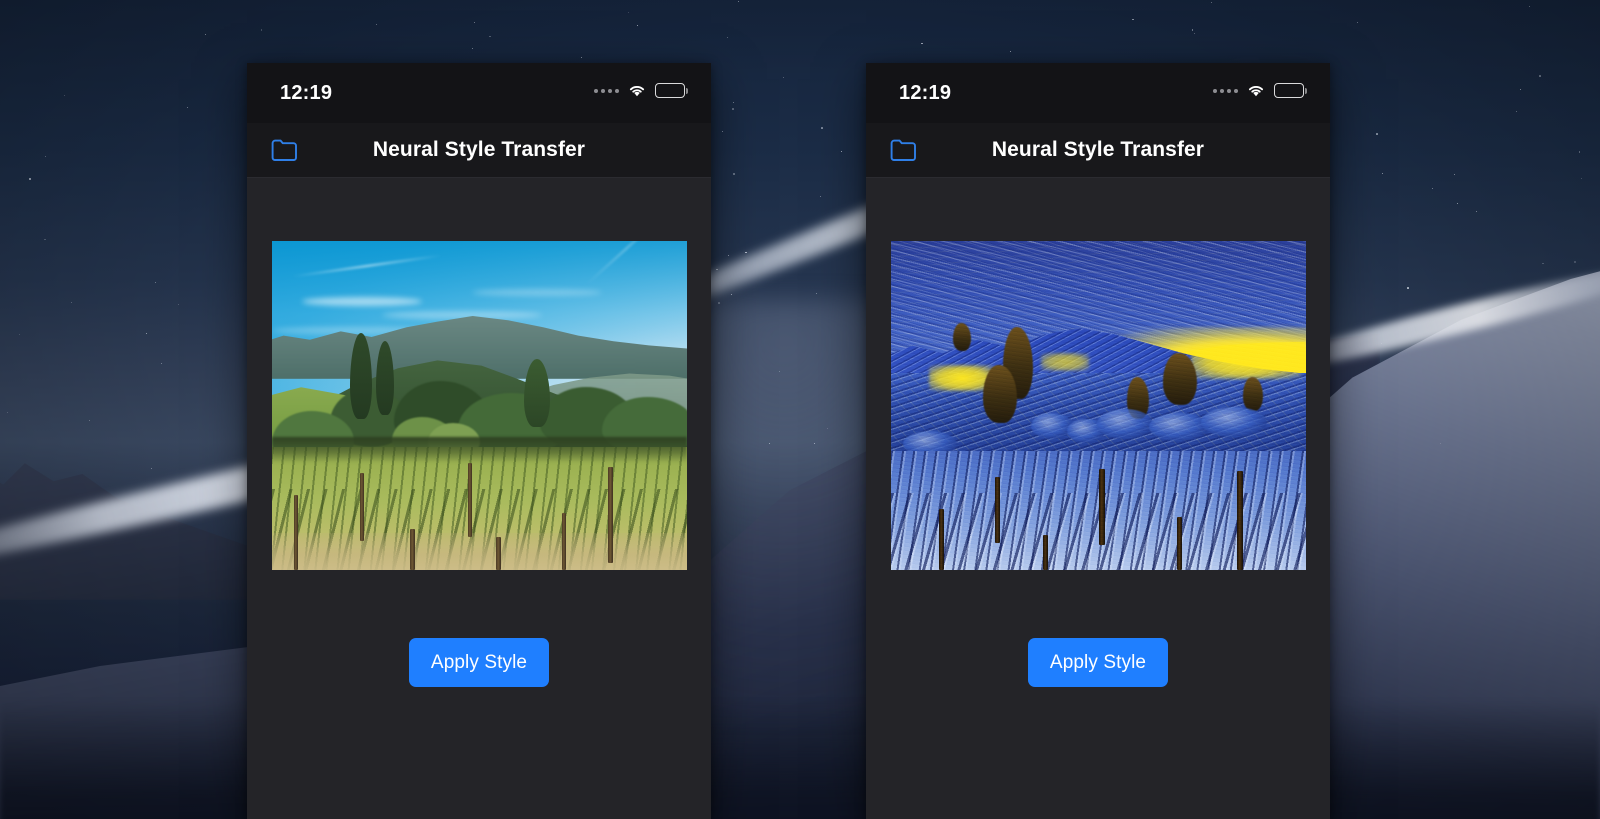 This screenshot has height=819, width=1600. I want to click on photo-original, so click(479, 405).